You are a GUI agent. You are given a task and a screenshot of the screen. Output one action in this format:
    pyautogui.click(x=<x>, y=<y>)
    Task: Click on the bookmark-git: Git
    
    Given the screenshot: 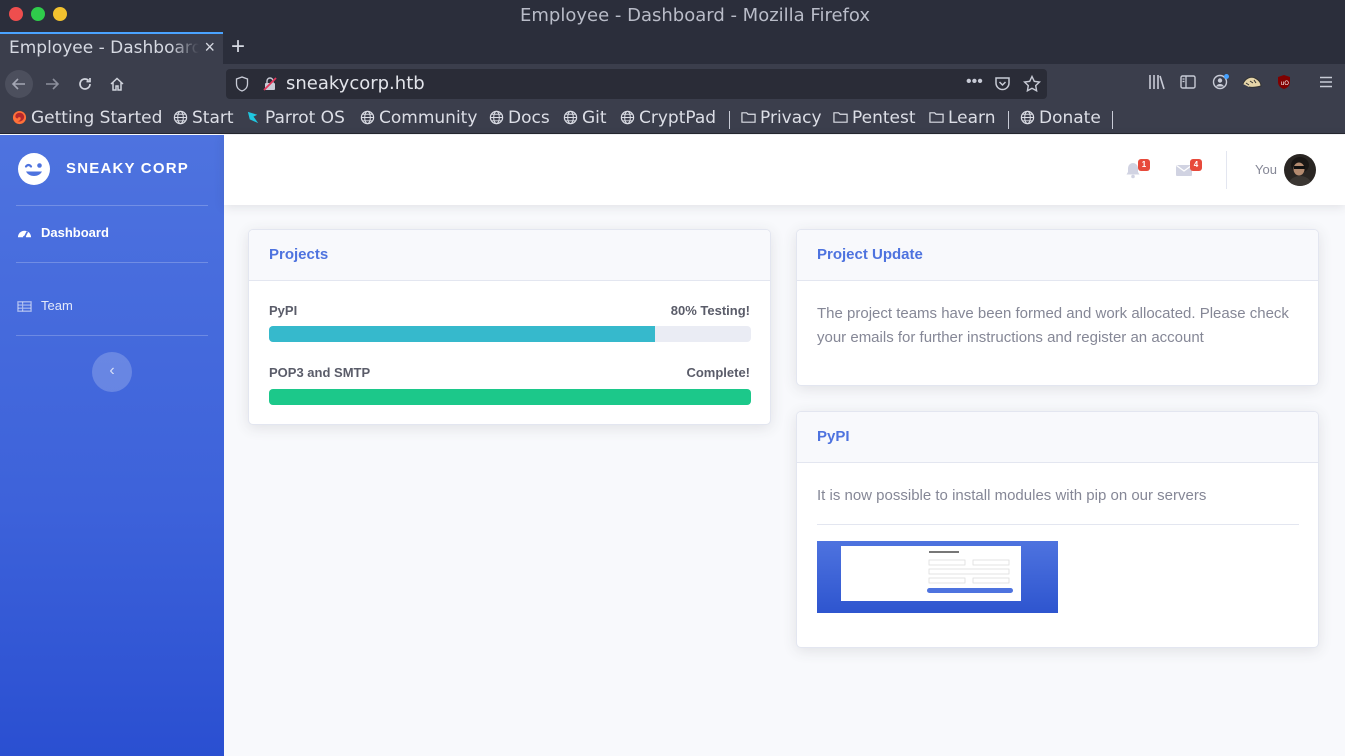 What is the action you would take?
    pyautogui.click(x=585, y=118)
    